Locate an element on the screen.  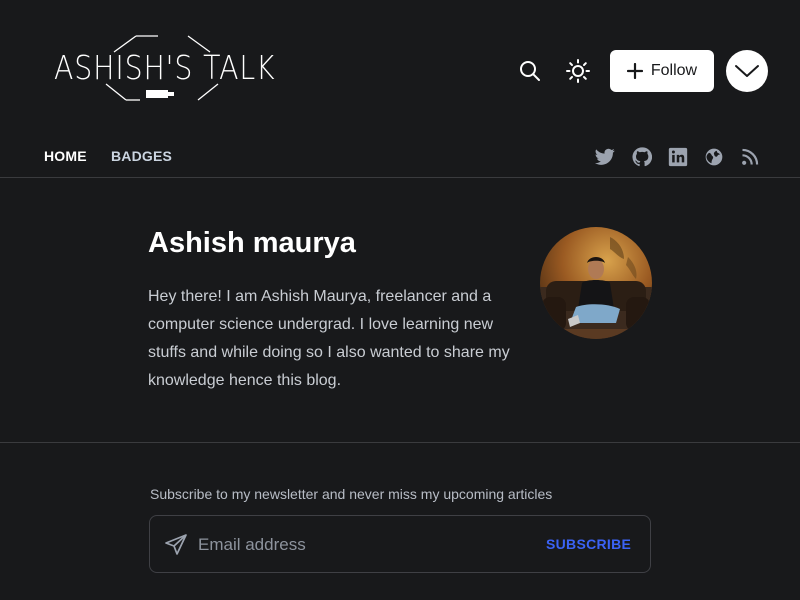
nav-bar: HOME BADGES is located at coordinates (400, 159).